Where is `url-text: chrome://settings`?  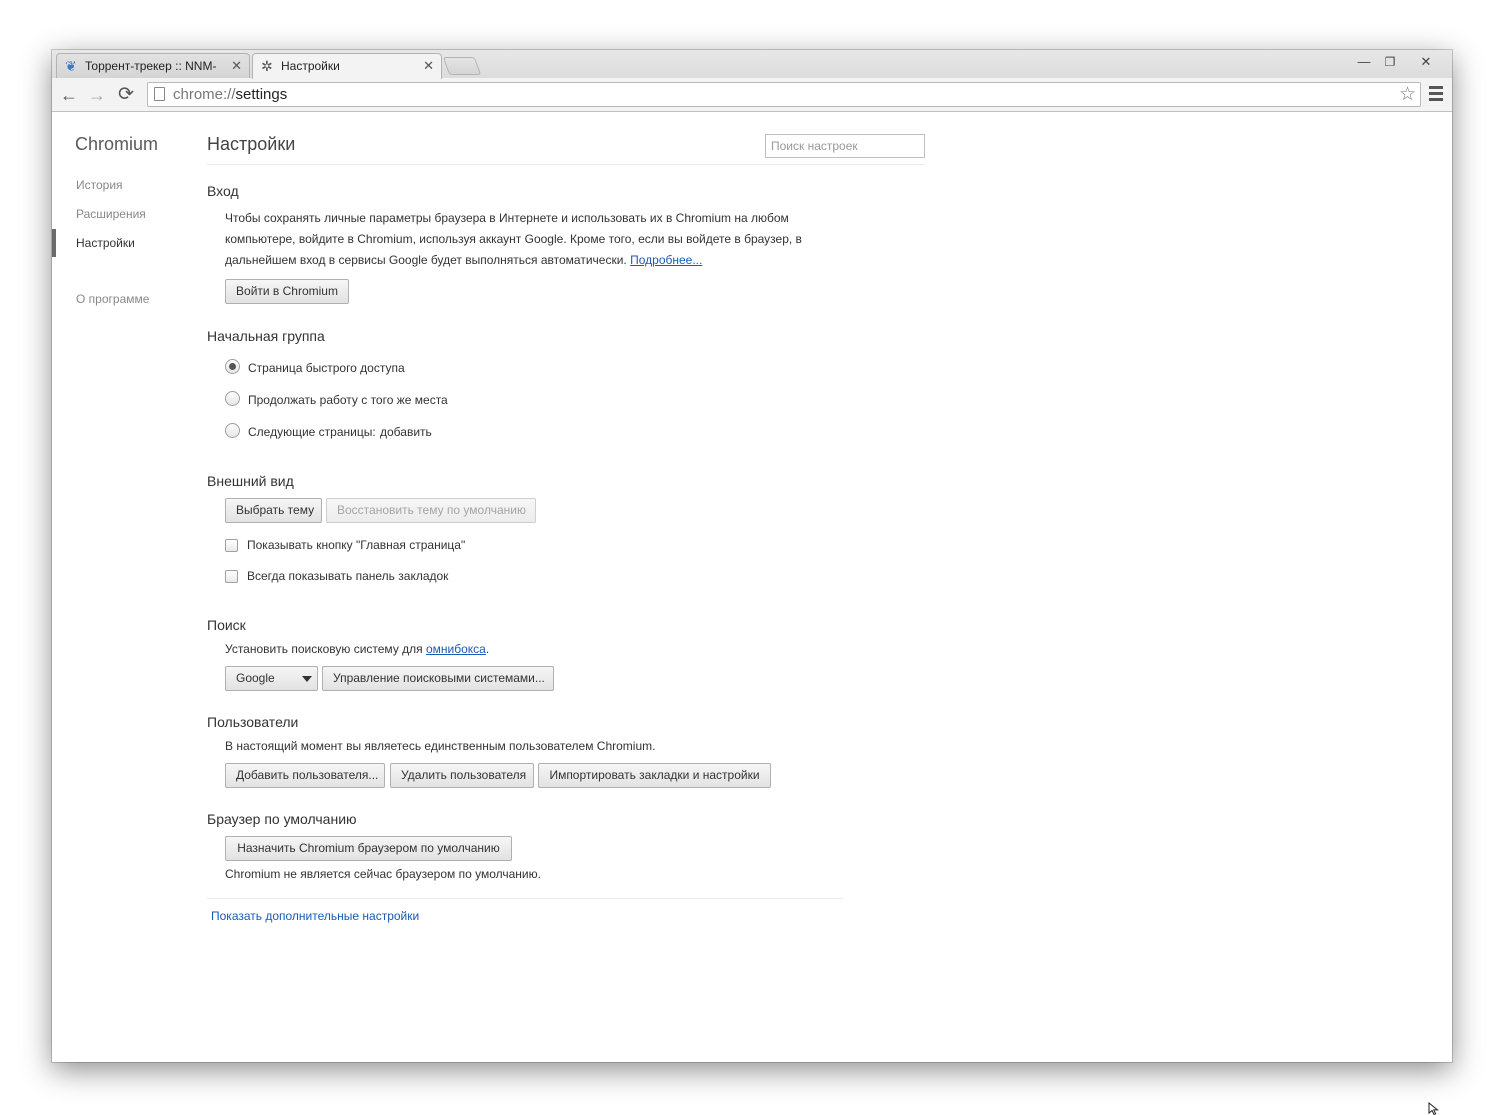
url-text: chrome://settings is located at coordinates (230, 94).